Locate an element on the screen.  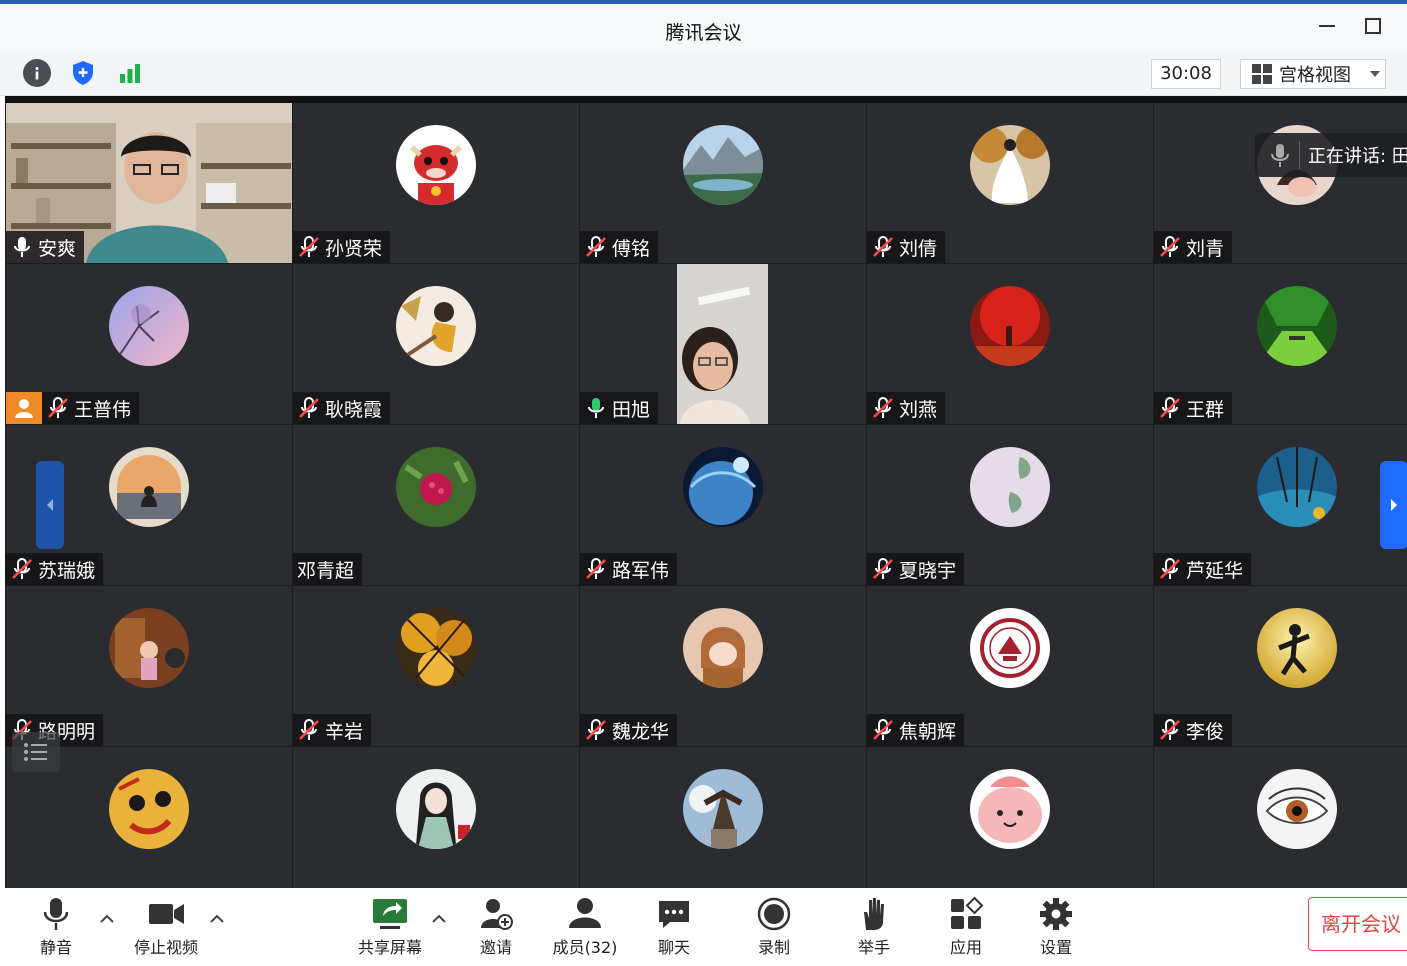
share-screen-button: 共享屏幕 is located at coordinates (390, 928).